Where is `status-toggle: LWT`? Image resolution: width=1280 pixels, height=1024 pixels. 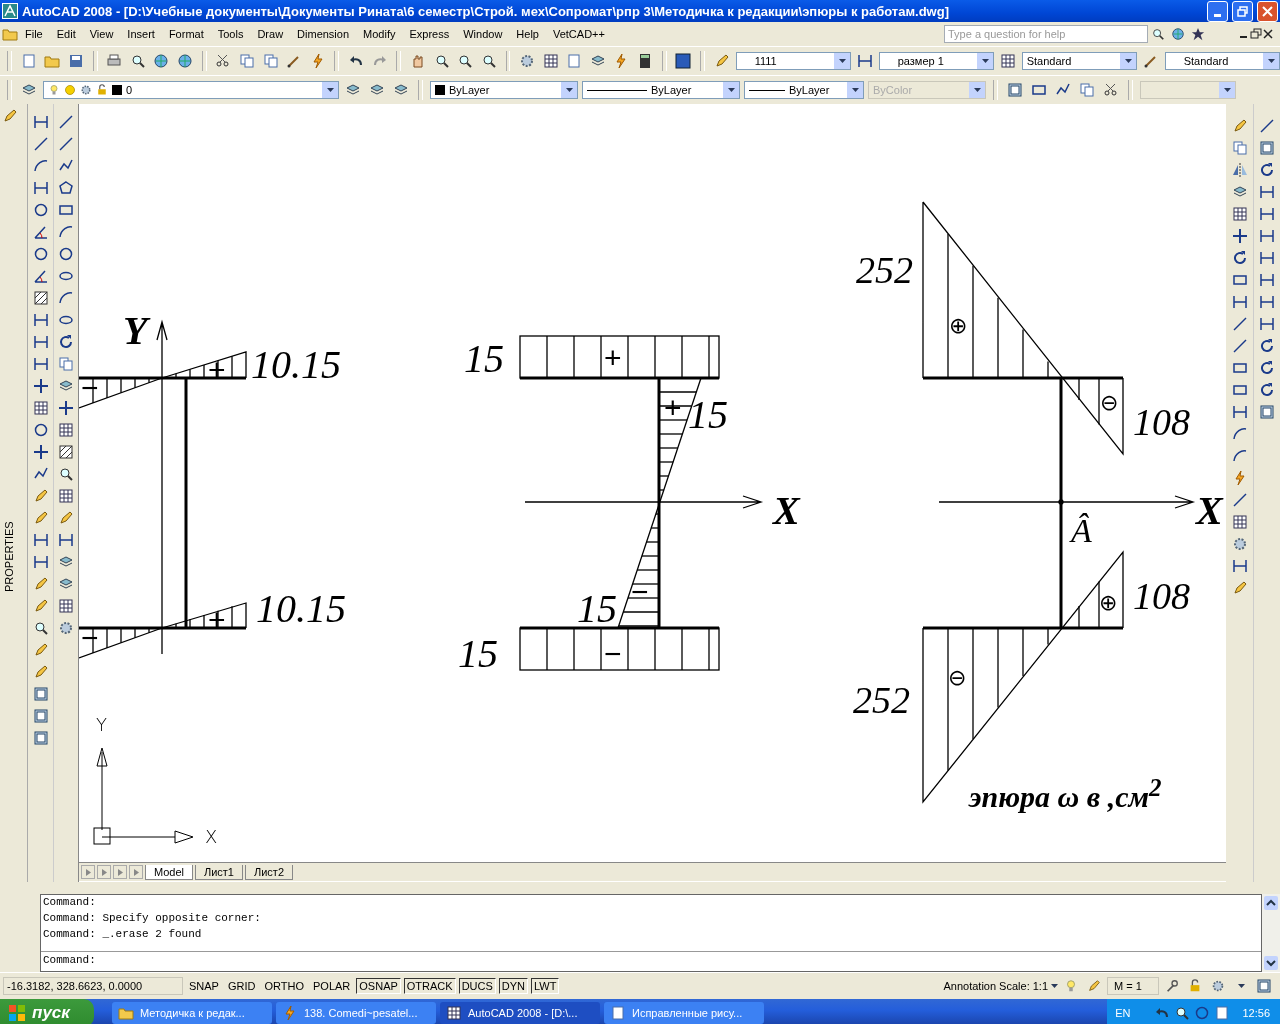
status-toggle: LWT is located at coordinates (545, 986).